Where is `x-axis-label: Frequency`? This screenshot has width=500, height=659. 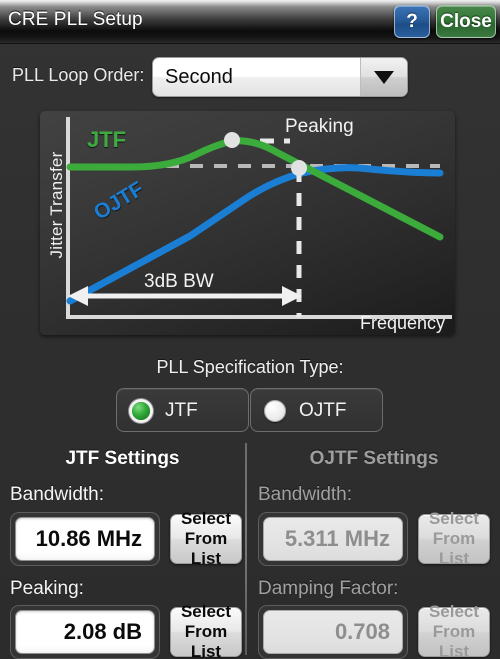
x-axis-label: Frequency is located at coordinates (402, 323).